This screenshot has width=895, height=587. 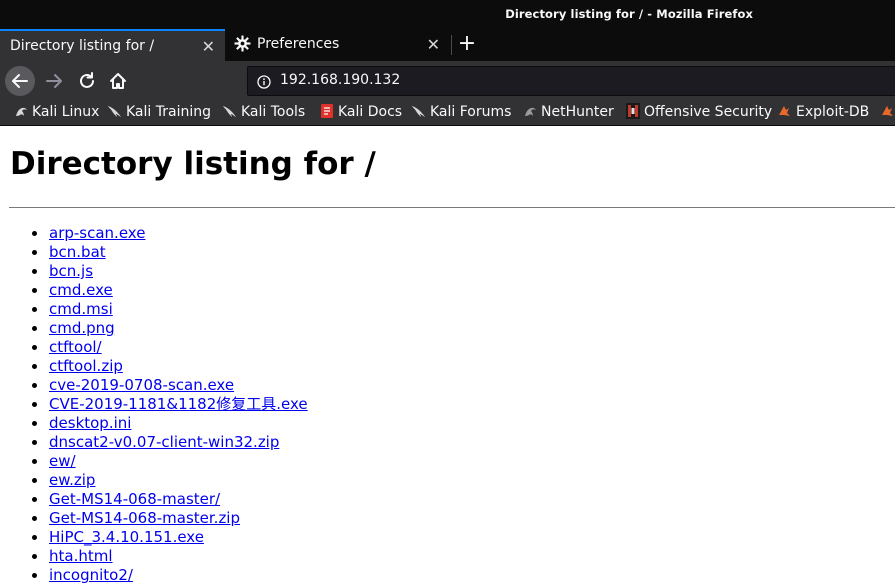 What do you see at coordinates (708, 112) in the screenshot?
I see `bookmark-label: Offensive Security` at bounding box center [708, 112].